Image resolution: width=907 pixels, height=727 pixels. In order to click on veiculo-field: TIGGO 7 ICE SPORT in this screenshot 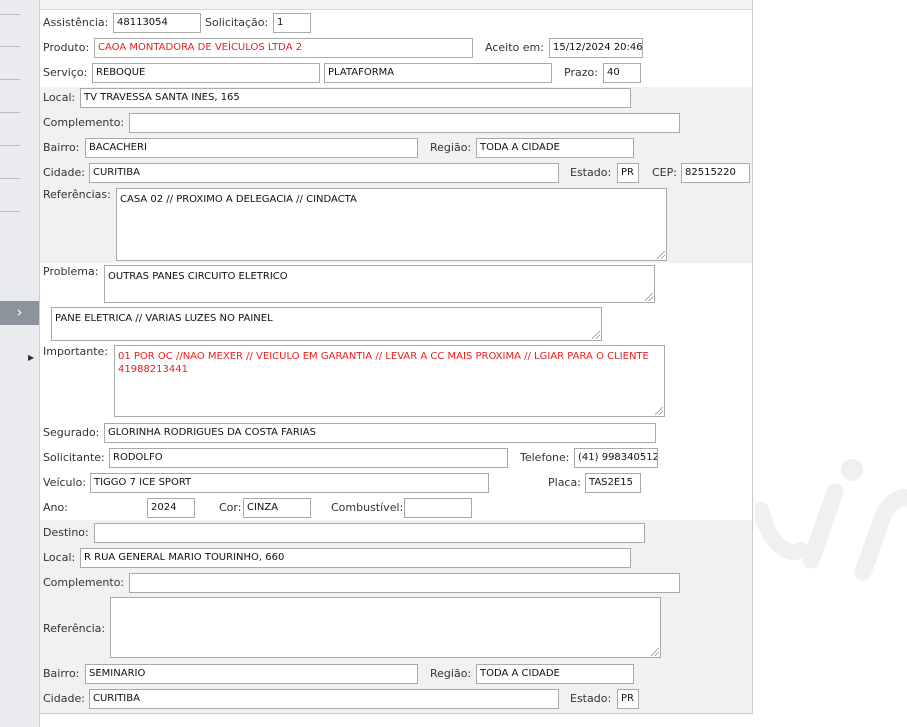, I will do `click(289, 483)`.